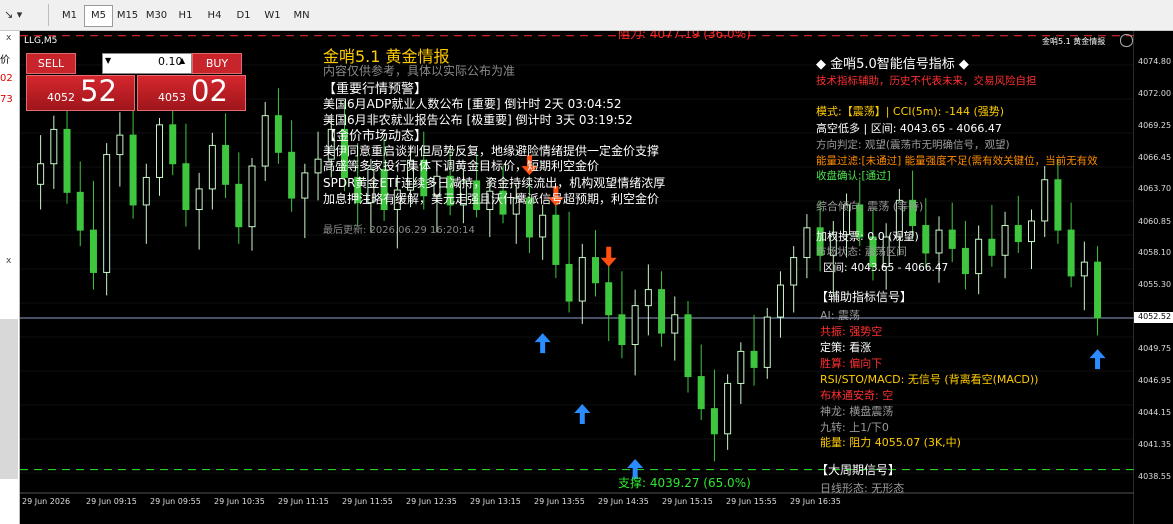 Image resolution: width=1173 pixels, height=524 pixels. I want to click on timeframe-button-h1: H1, so click(185, 16).